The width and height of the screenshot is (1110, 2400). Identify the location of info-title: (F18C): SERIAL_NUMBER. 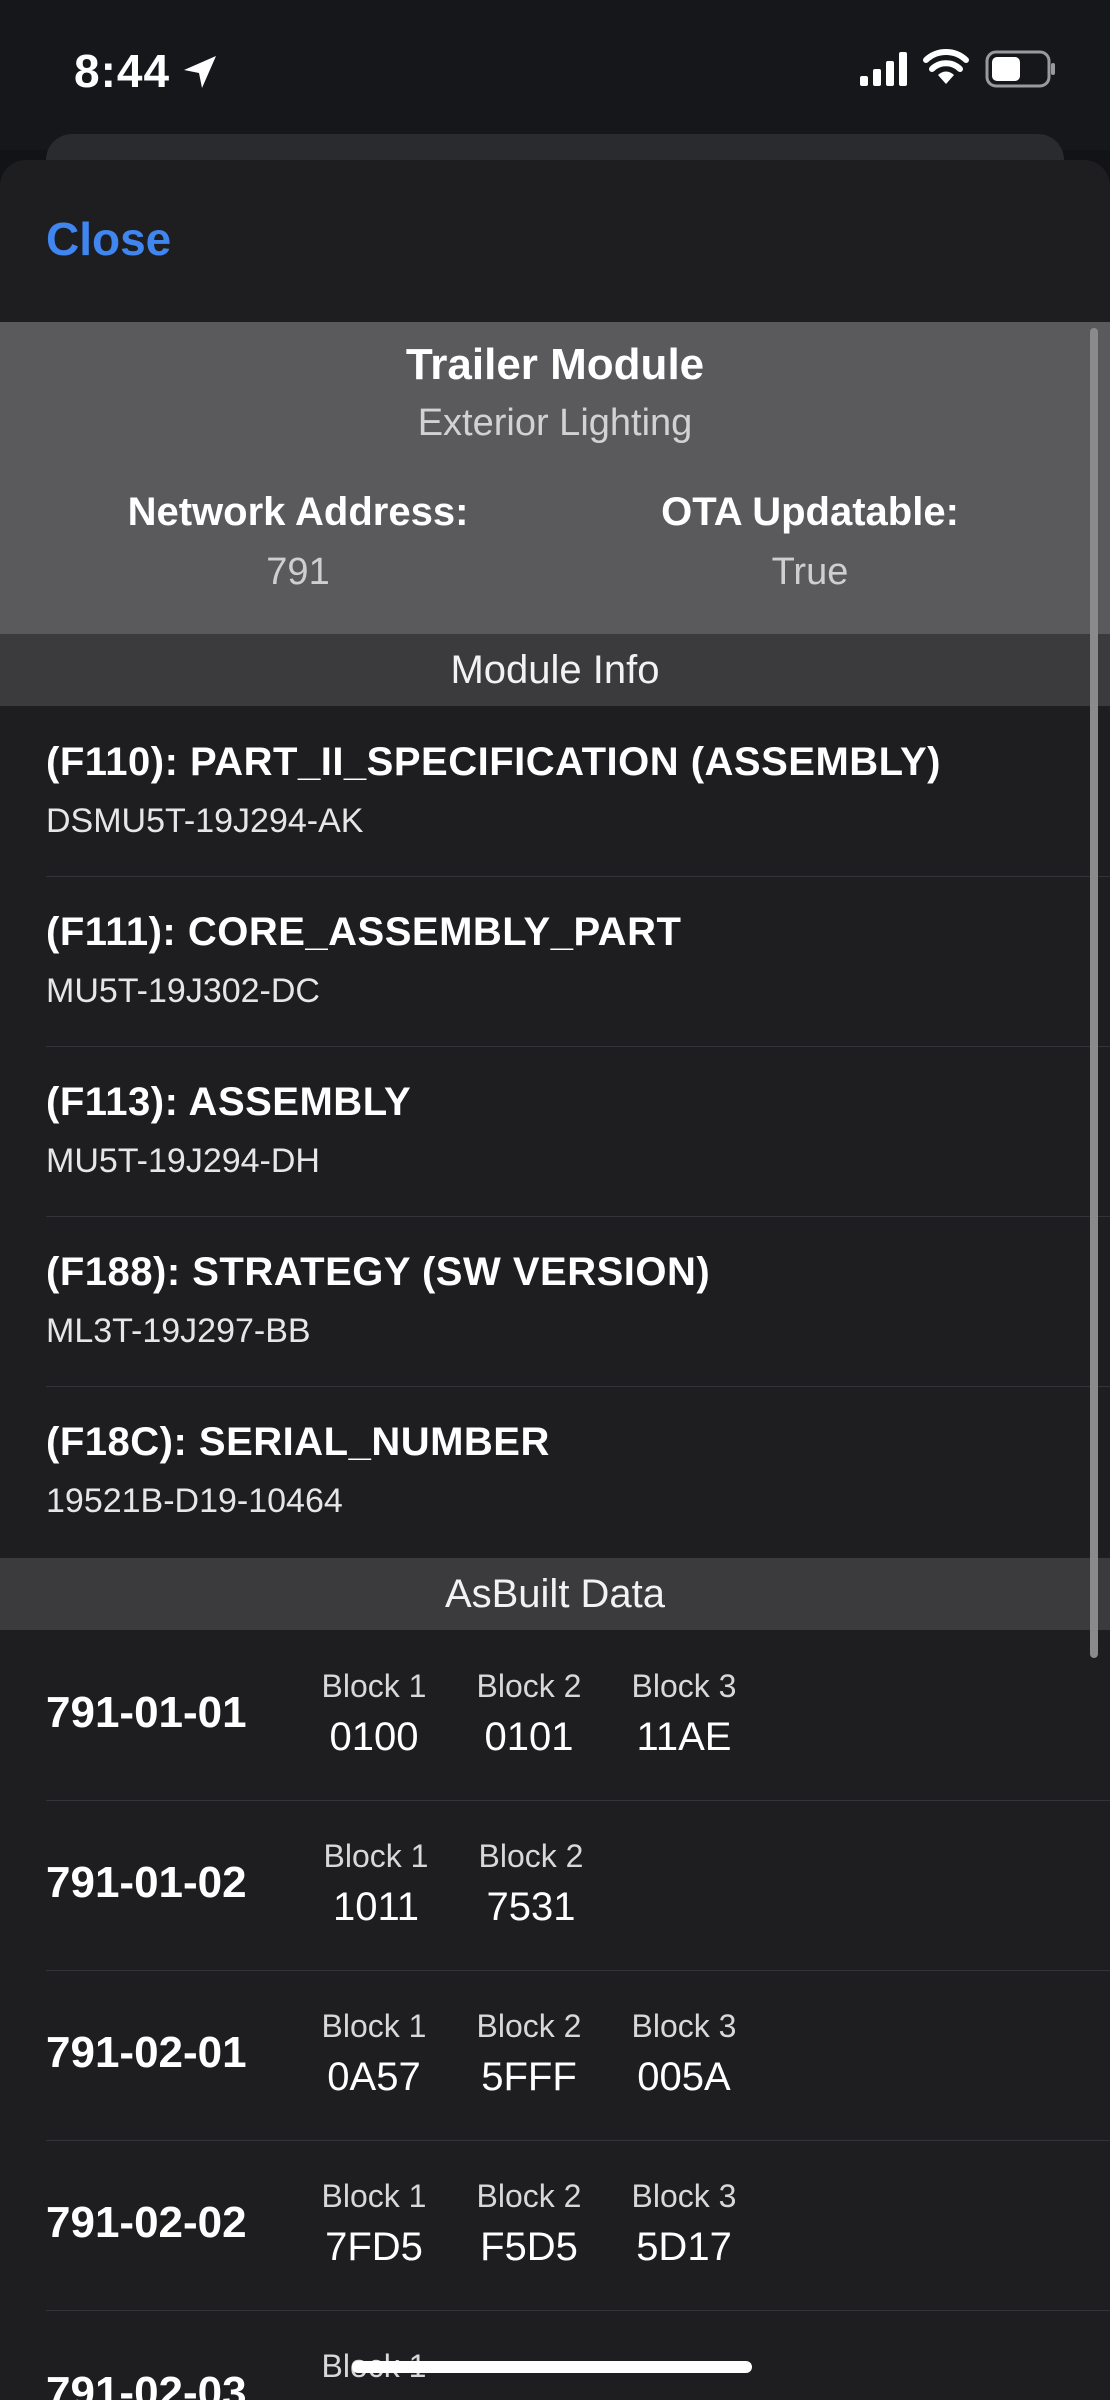
(298, 1442).